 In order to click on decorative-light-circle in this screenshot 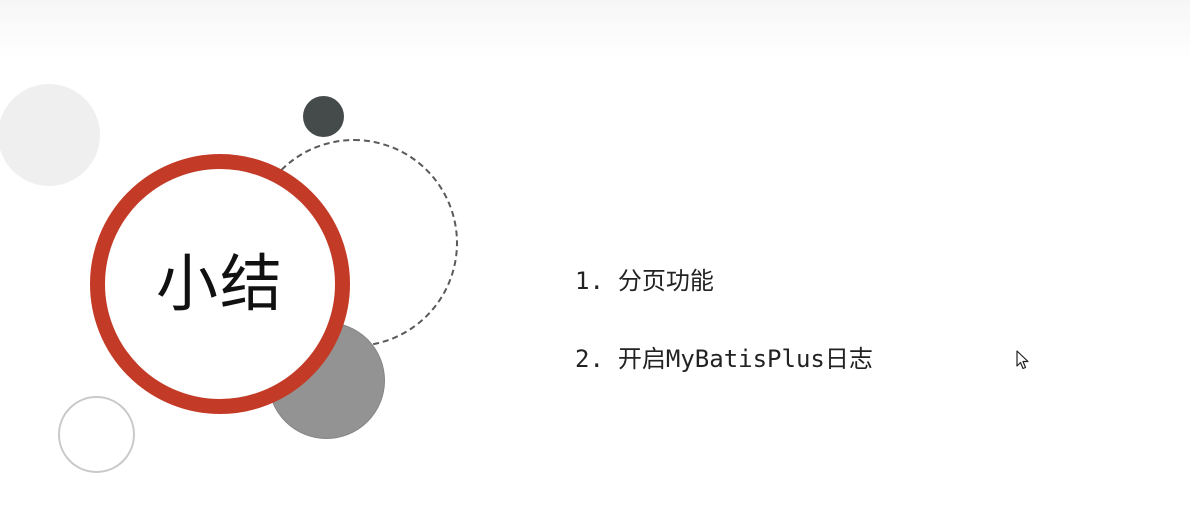, I will do `click(50, 135)`.